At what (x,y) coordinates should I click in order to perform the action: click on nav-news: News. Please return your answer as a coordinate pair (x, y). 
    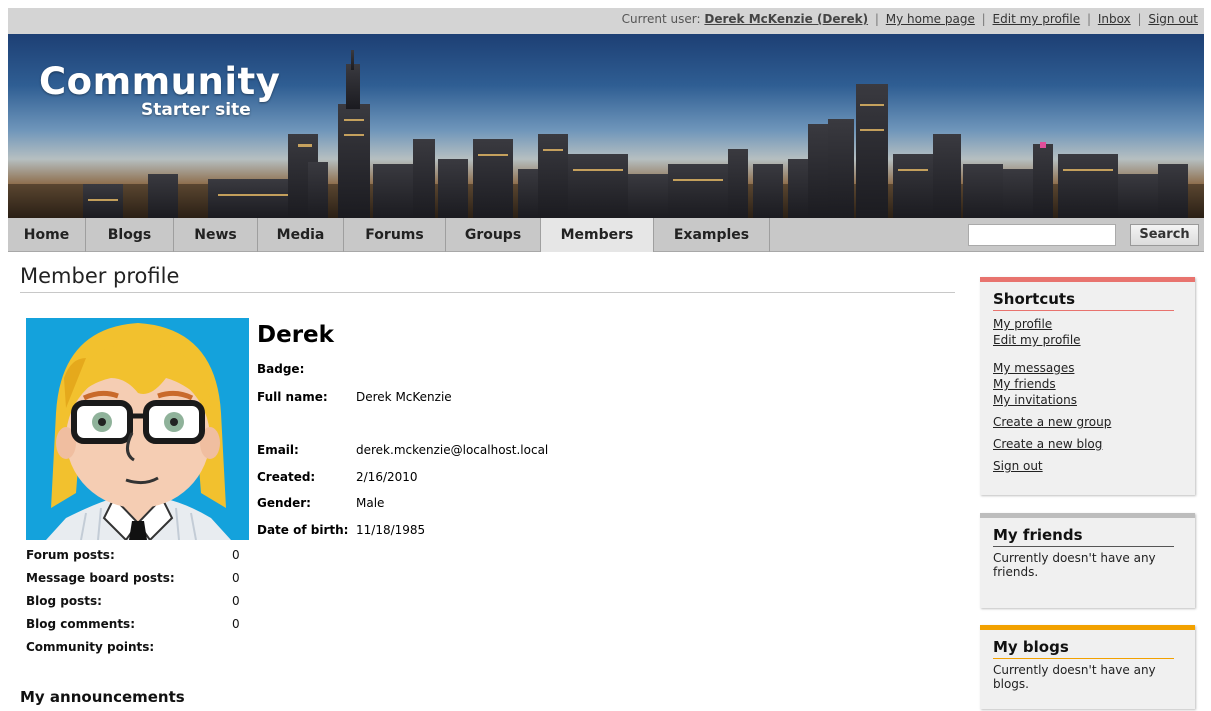
    Looking at the image, I should click on (216, 235).